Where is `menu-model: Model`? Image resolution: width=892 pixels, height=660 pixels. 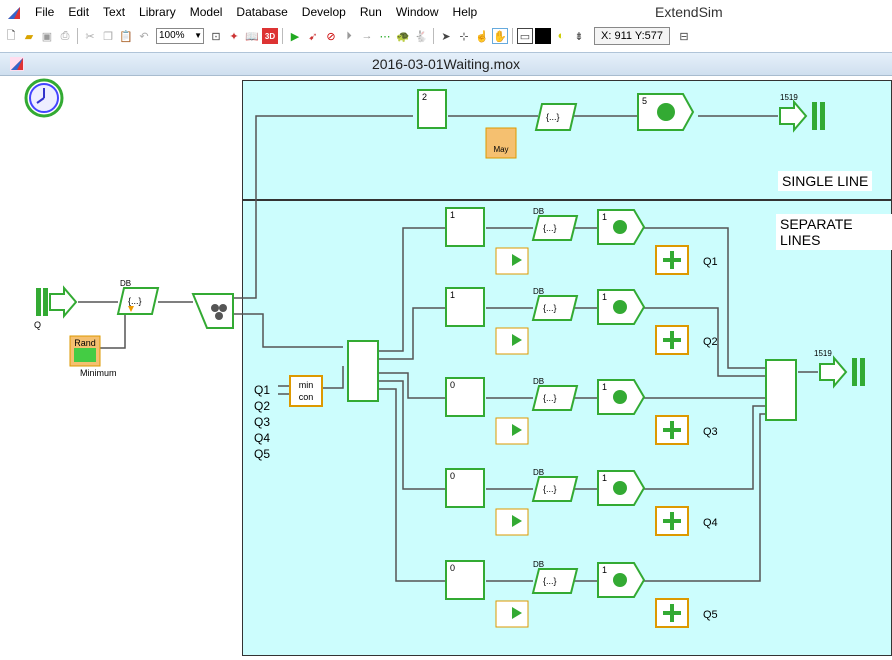
menu-model: Model is located at coordinates (206, 12).